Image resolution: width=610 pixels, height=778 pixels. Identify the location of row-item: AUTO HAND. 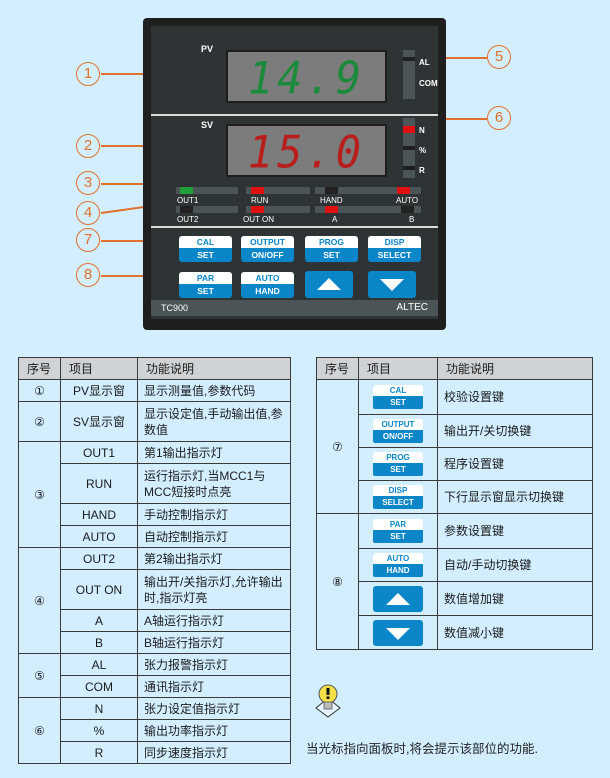
(398, 565).